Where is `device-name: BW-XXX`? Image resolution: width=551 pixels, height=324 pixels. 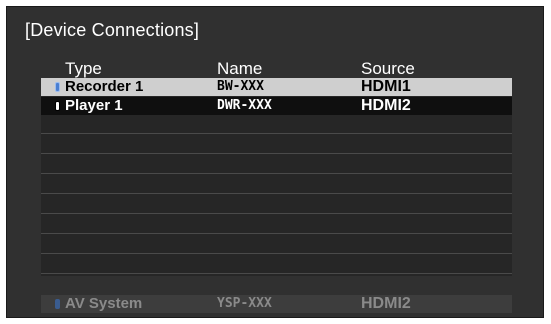
device-name: BW-XXX is located at coordinates (240, 86).